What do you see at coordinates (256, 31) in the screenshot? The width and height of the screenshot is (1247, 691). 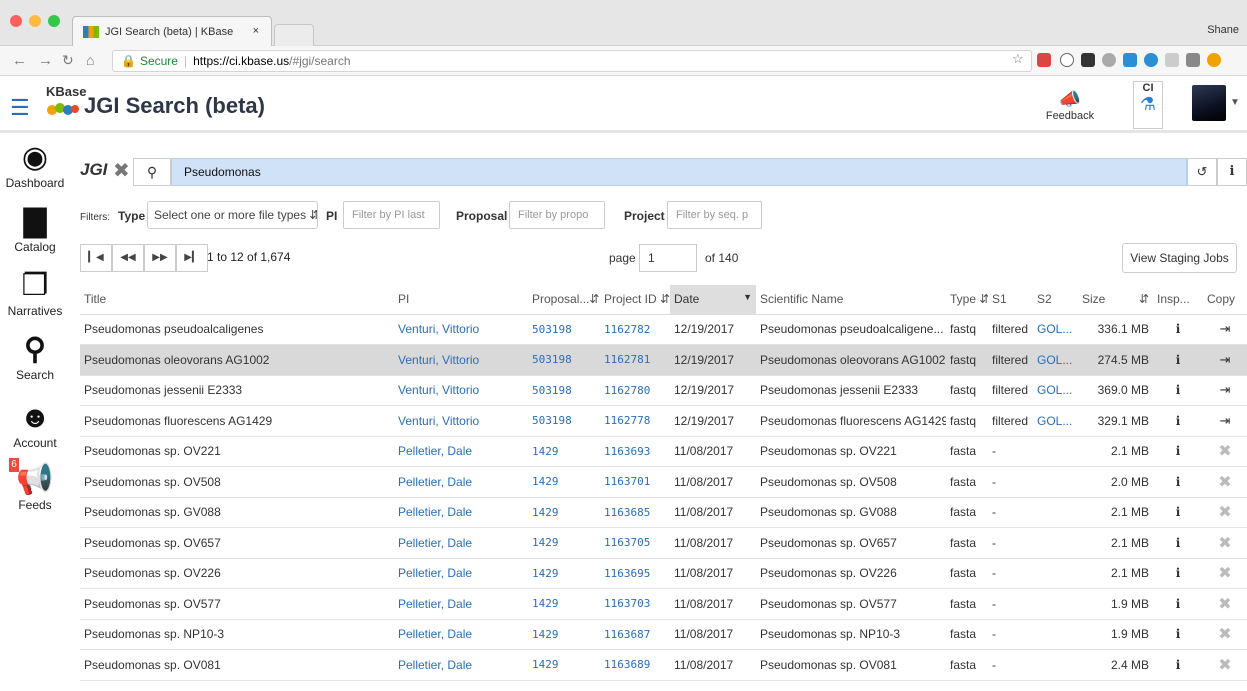 I see `tab-close-icon: ×` at bounding box center [256, 31].